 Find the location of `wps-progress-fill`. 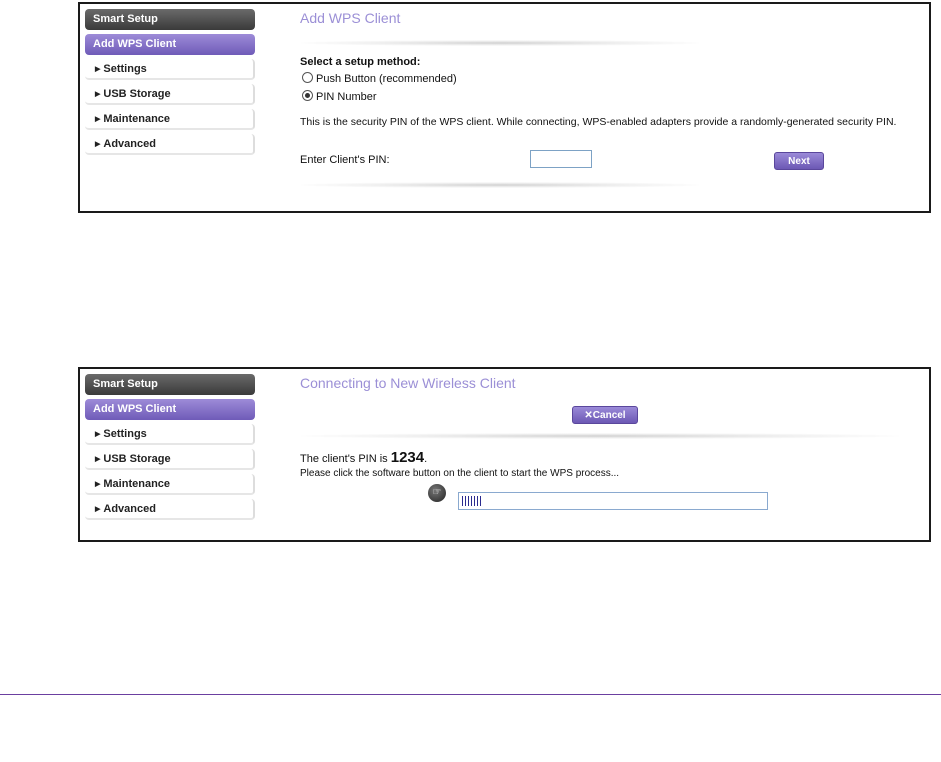

wps-progress-fill is located at coordinates (472, 501).